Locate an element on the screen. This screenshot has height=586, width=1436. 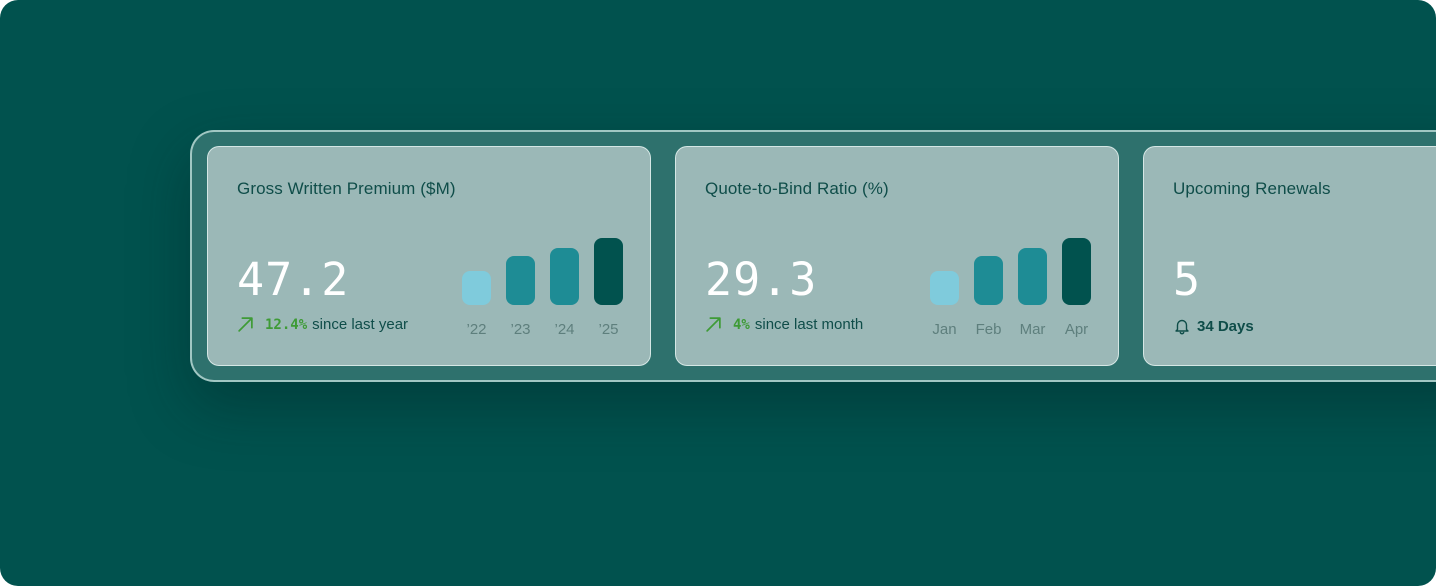
renewal-badge: 34 Days is located at coordinates (1213, 326).